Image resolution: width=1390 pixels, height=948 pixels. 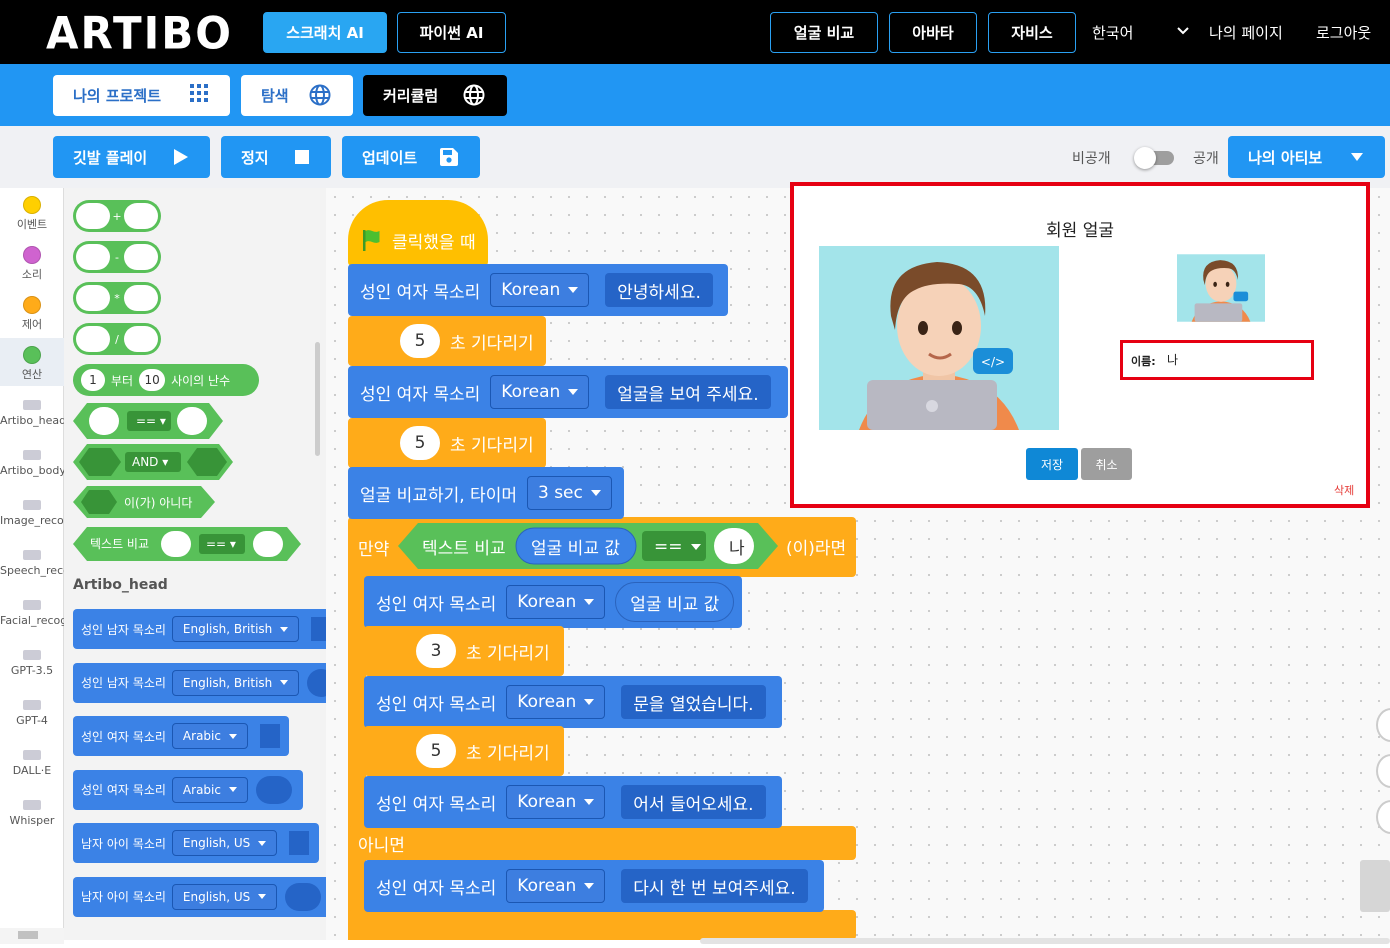 I want to click on zoom-out-button, so click(x=1383, y=771).